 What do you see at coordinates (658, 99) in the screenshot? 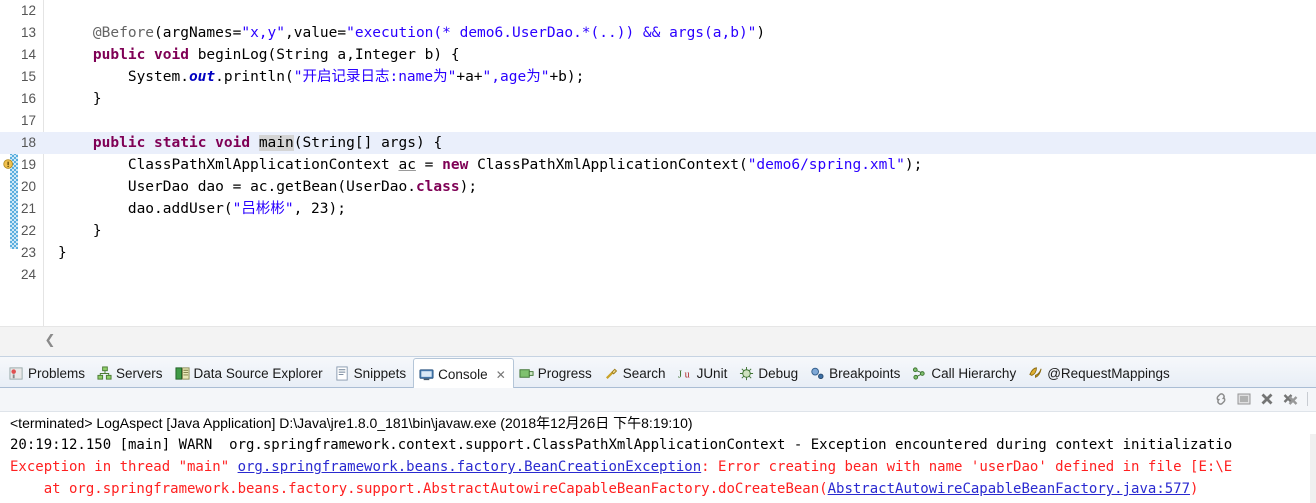
I see `code-line: 16 }` at bounding box center [658, 99].